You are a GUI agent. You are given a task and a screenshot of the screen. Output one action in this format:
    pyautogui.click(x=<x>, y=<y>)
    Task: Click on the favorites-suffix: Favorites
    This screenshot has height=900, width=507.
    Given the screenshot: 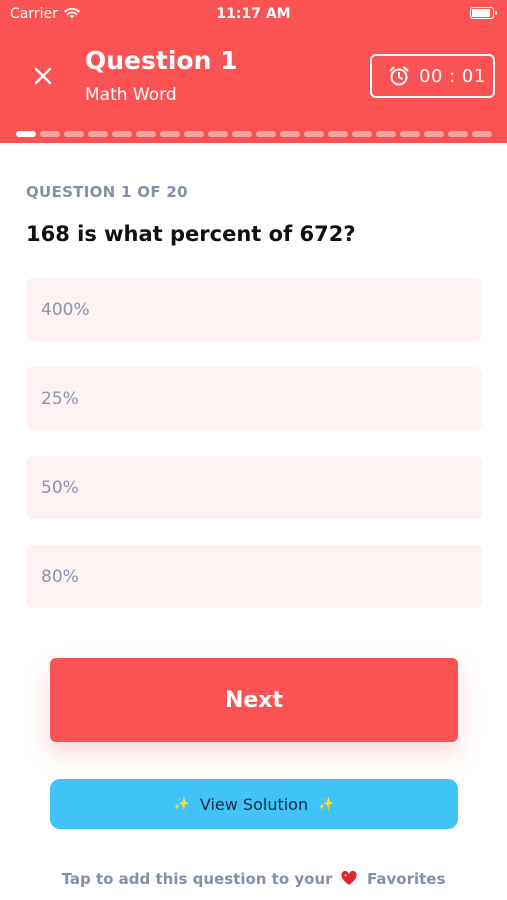 What is the action you would take?
    pyautogui.click(x=406, y=879)
    